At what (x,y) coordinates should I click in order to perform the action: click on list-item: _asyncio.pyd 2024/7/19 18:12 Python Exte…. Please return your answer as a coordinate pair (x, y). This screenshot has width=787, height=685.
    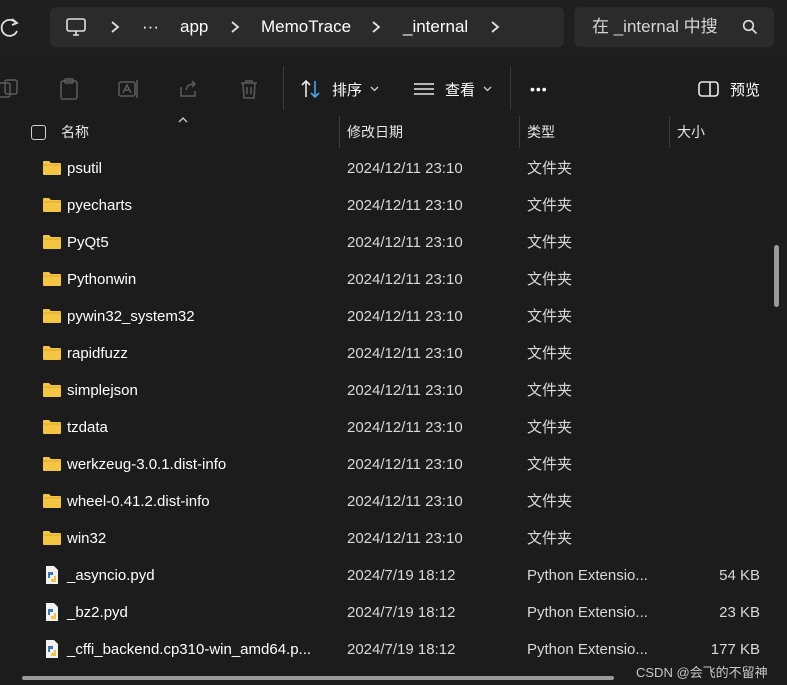
    Looking at the image, I should click on (385, 575).